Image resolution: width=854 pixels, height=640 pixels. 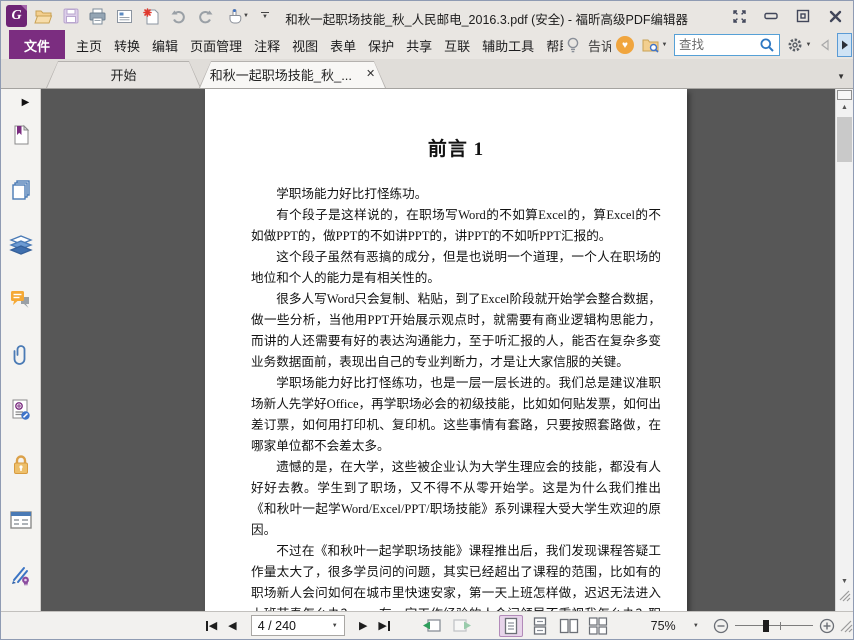 I want to click on hand-tool-button: ▼, so click(x=237, y=16).